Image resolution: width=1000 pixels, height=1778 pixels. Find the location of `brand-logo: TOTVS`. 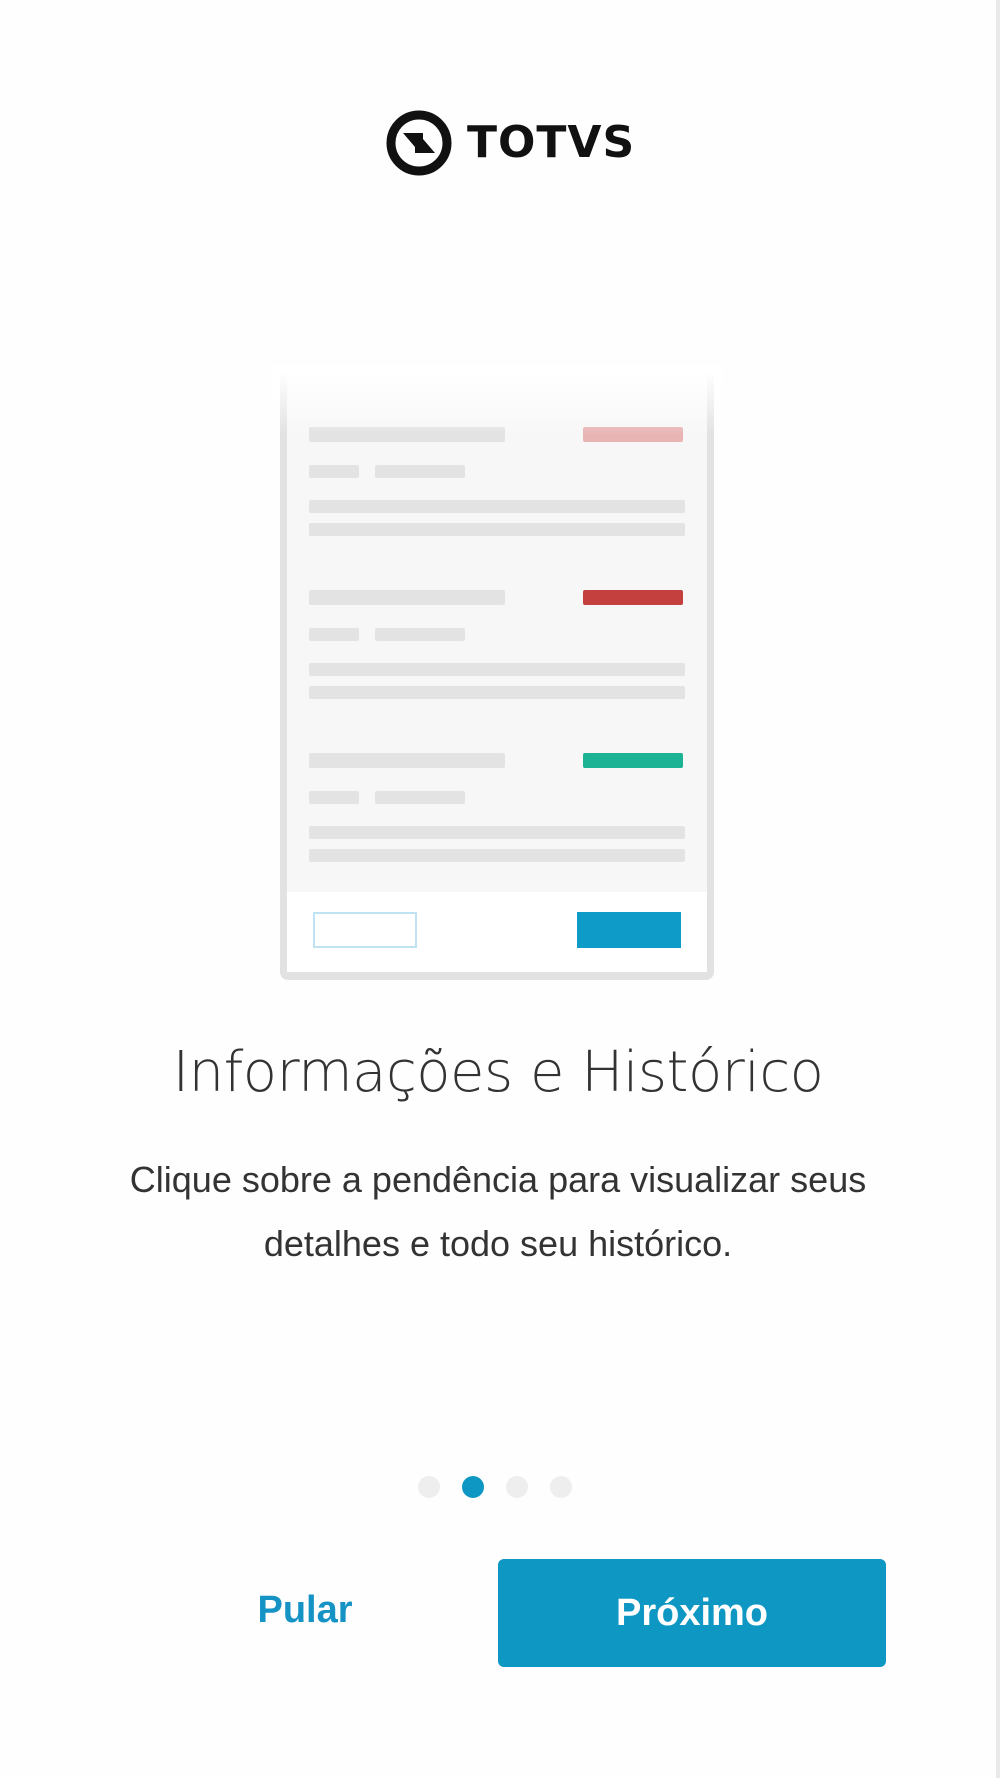

brand-logo: TOTVS is located at coordinates (510, 143).